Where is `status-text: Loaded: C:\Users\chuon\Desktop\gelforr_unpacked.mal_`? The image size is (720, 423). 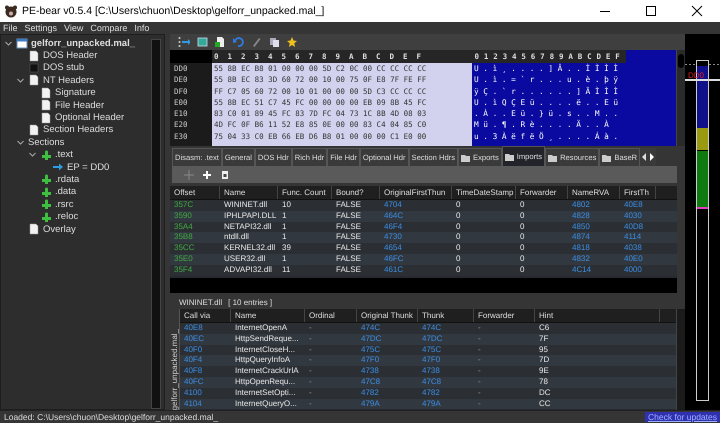
status-text: Loaded: C:\Users\chuon\Desktop\gelforr_unpacked.mal_ is located at coordinates (111, 417).